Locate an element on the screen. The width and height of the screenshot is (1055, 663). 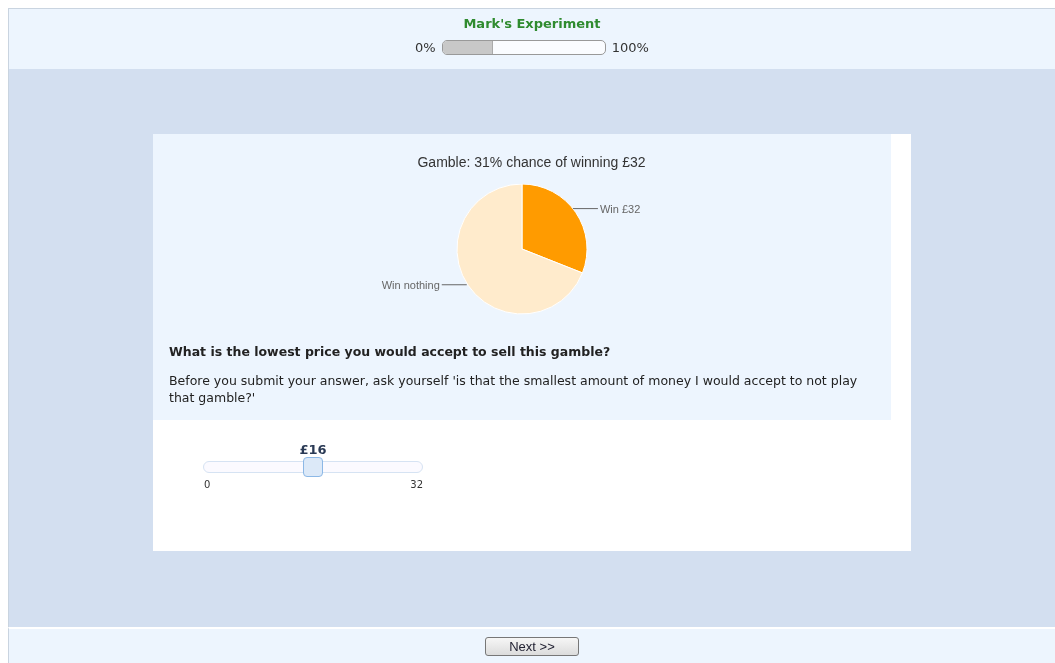
slice-label: Win £32 is located at coordinates (619, 208).